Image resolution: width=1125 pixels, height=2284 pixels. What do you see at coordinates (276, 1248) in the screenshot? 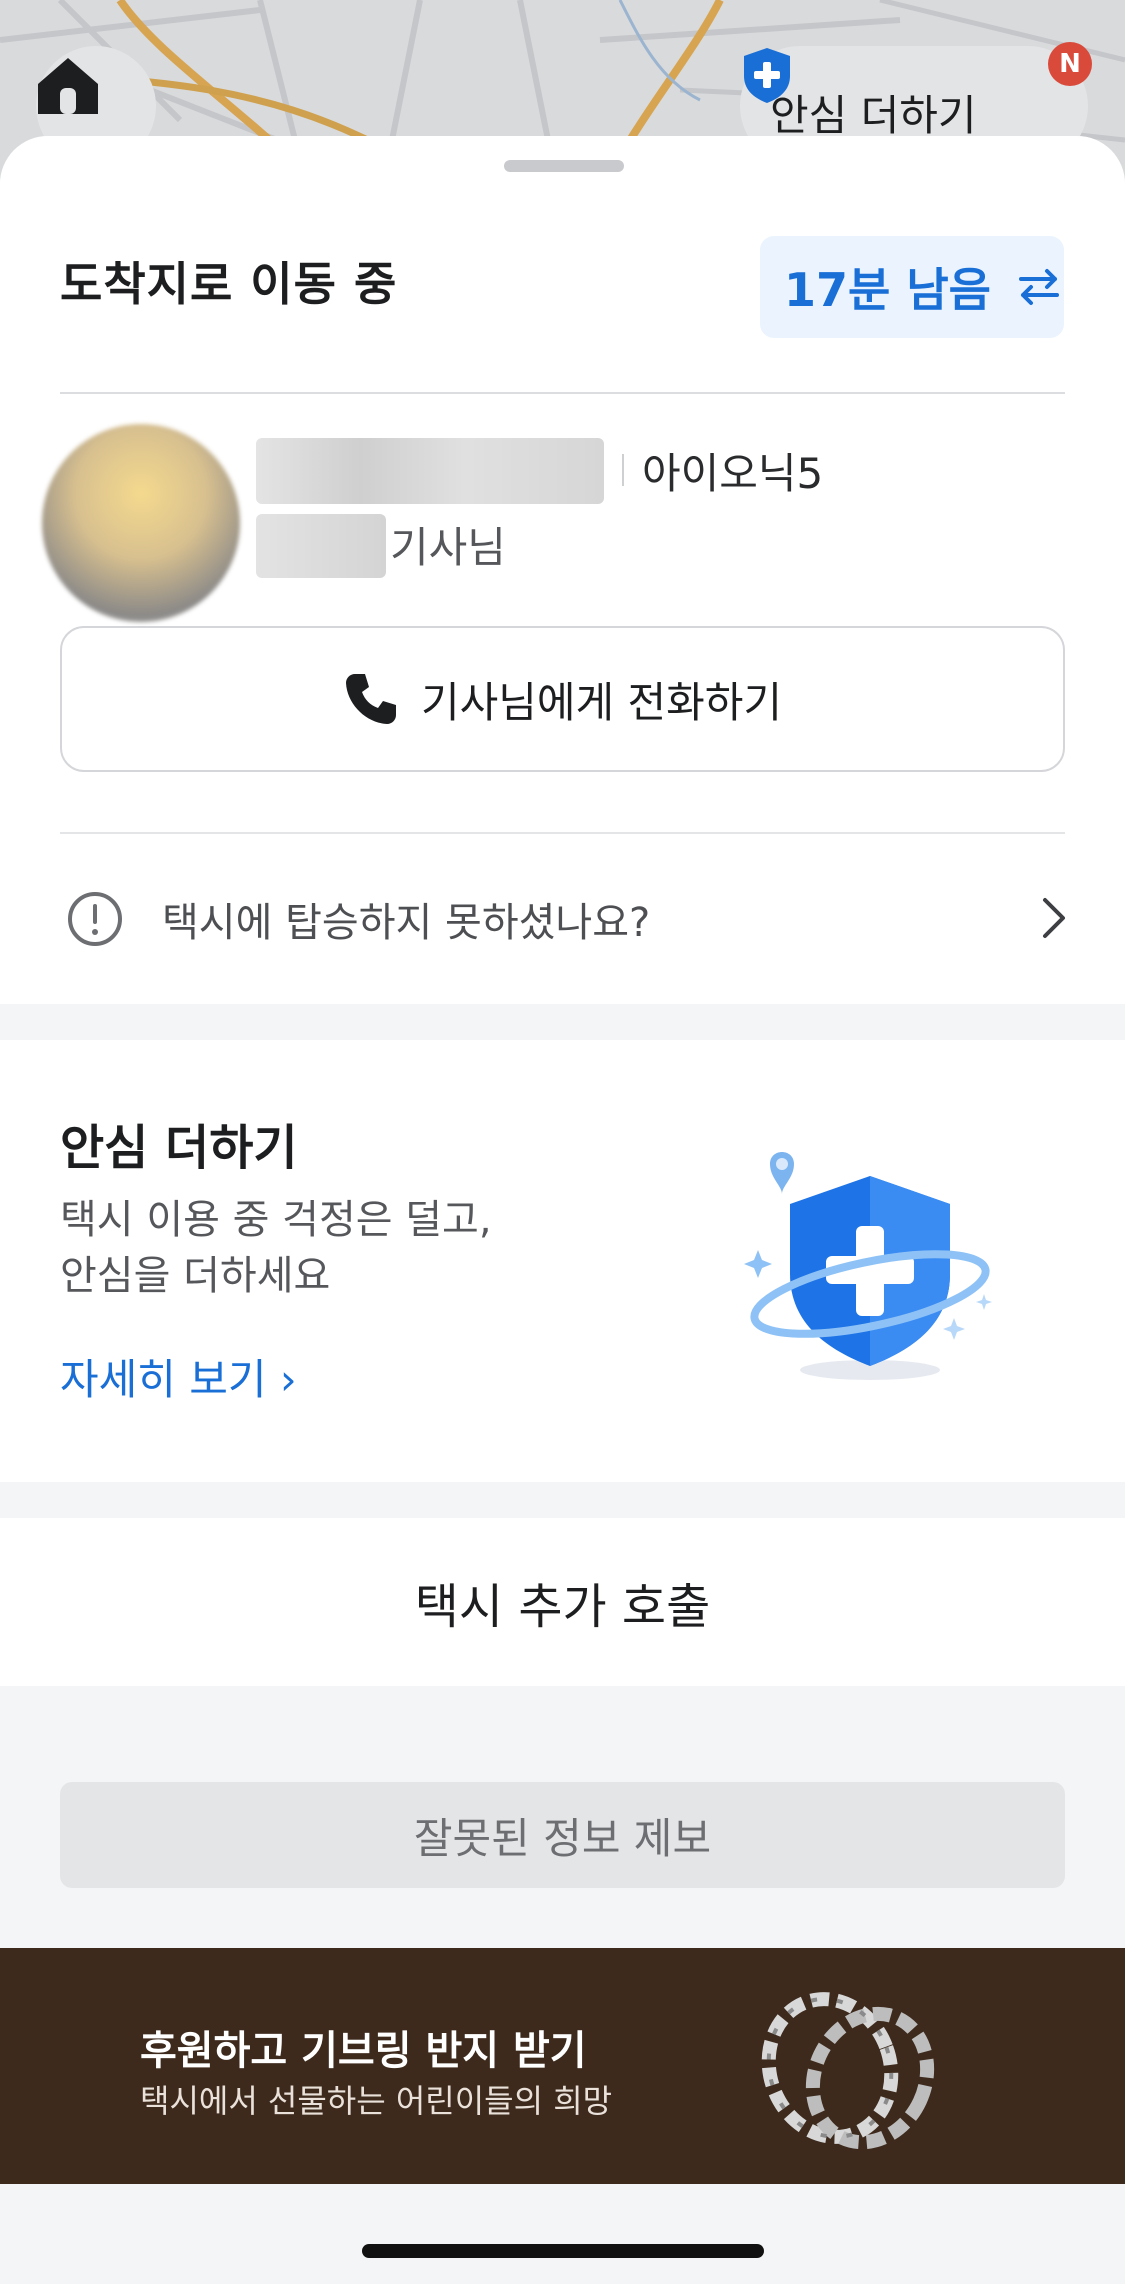
I see `safety-card-description: 택시 이용 중 걱정은 덜고, 안심을 더하세요` at bounding box center [276, 1248].